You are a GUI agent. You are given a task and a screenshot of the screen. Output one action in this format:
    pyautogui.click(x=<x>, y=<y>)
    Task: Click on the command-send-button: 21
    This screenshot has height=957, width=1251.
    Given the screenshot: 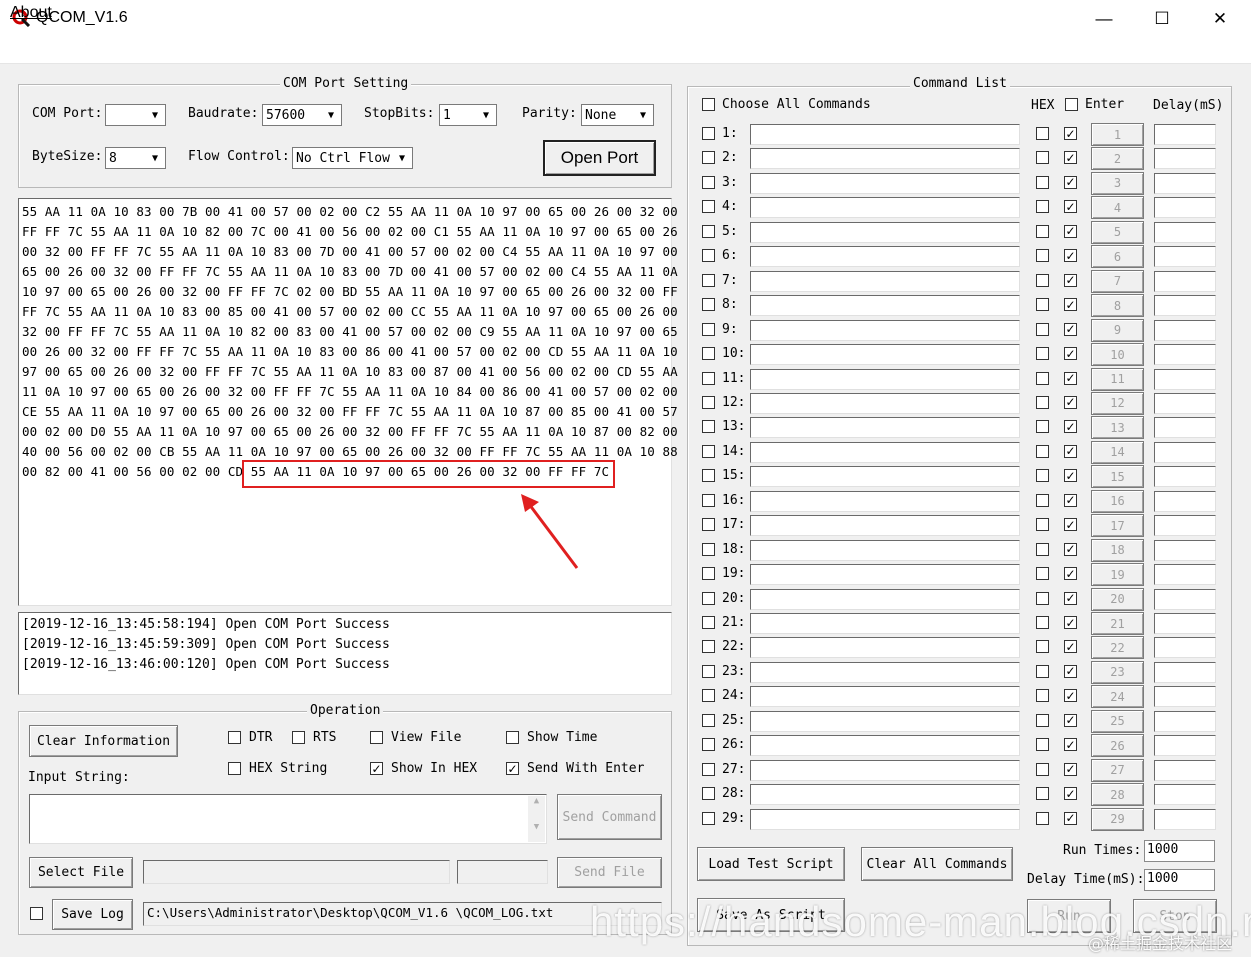 What is the action you would take?
    pyautogui.click(x=1117, y=623)
    